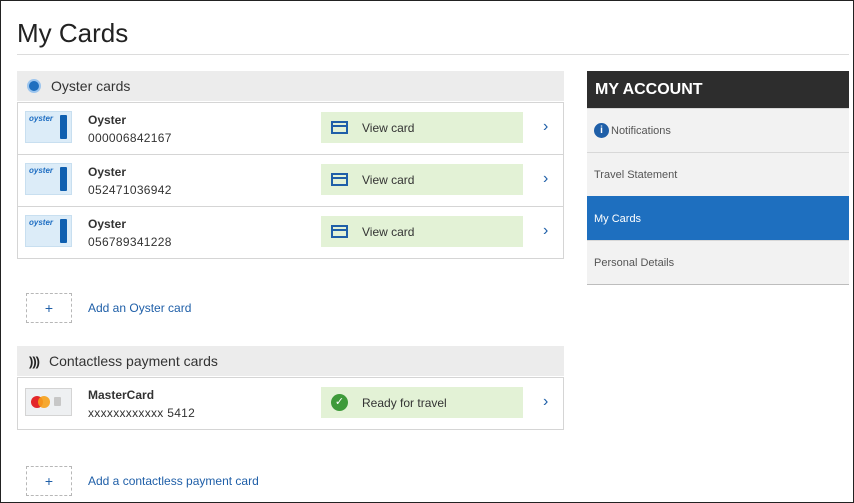  What do you see at coordinates (91, 86) in the screenshot?
I see `oyster-section-title: Oyster cards` at bounding box center [91, 86].